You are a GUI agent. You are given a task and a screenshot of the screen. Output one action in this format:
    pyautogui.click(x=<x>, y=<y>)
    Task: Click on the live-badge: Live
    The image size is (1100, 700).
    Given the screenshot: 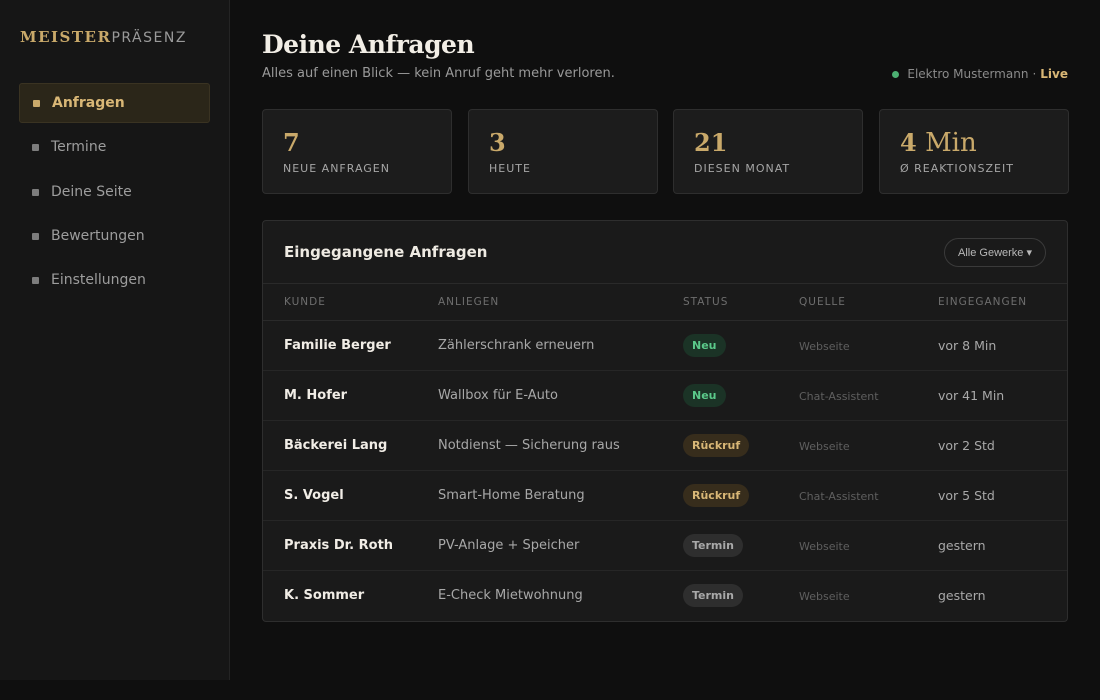 What is the action you would take?
    pyautogui.click(x=1054, y=74)
    